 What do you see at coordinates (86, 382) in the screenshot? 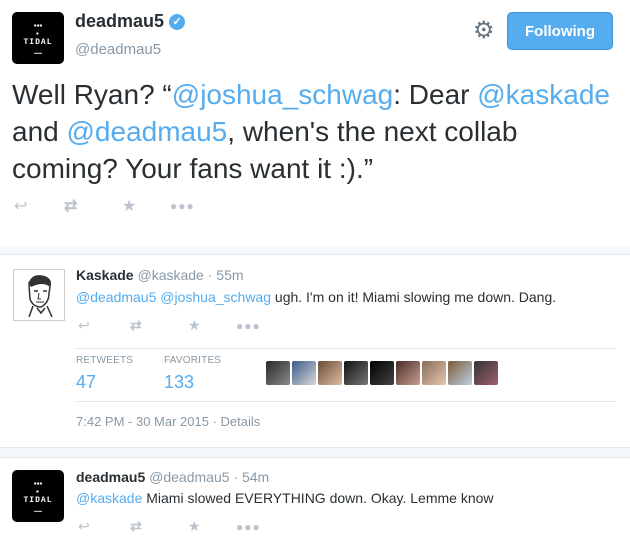
I see `retweets-count: 47` at bounding box center [86, 382].